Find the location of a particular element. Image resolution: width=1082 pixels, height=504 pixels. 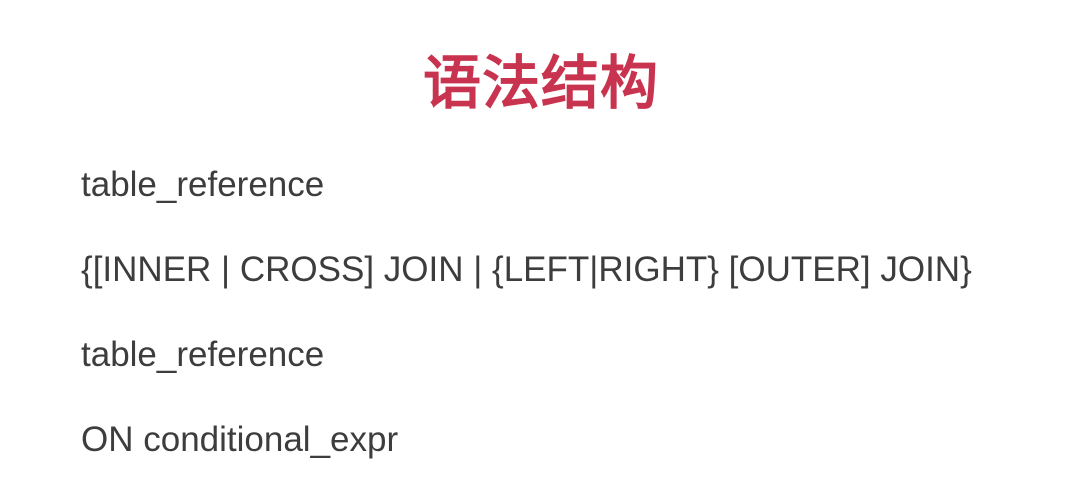

syntax-line-table-reference-1: table_reference is located at coordinates (203, 184).